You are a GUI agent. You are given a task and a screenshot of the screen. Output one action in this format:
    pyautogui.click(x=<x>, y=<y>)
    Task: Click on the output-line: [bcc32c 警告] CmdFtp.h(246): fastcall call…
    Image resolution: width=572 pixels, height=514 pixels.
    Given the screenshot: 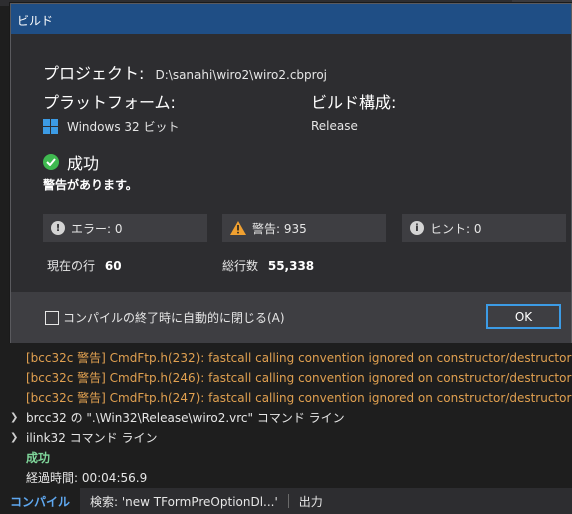 What is the action you would take?
    pyautogui.click(x=298, y=377)
    